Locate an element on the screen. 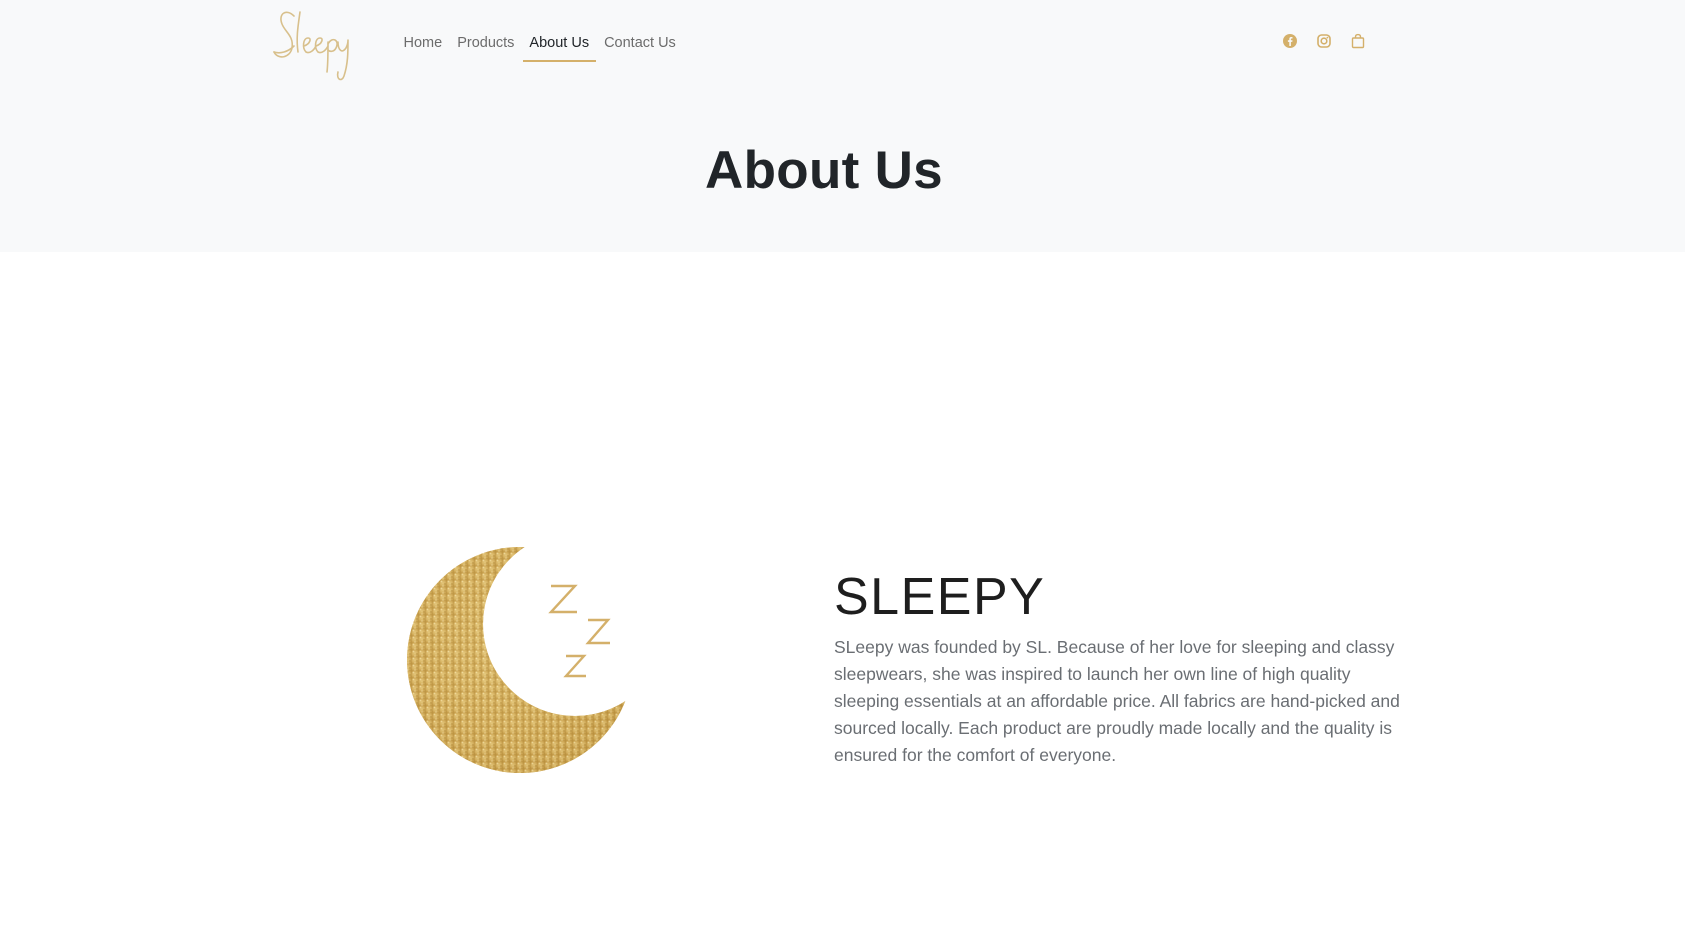 This screenshot has height=933, width=1685. glitter-moon-icon is located at coordinates (525, 658).